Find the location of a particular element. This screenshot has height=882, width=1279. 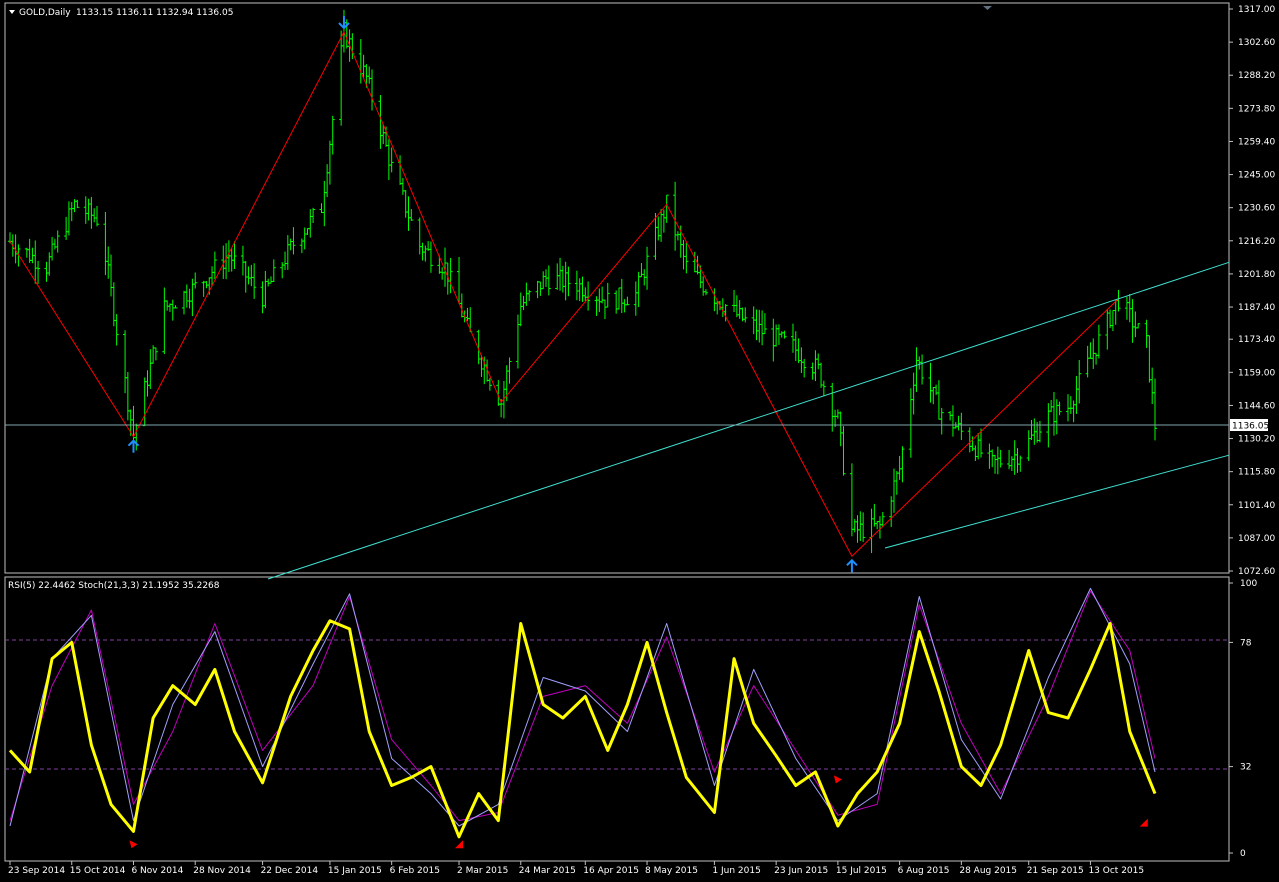

time-tick-label: 6 Feb 2015 is located at coordinates (415, 871).